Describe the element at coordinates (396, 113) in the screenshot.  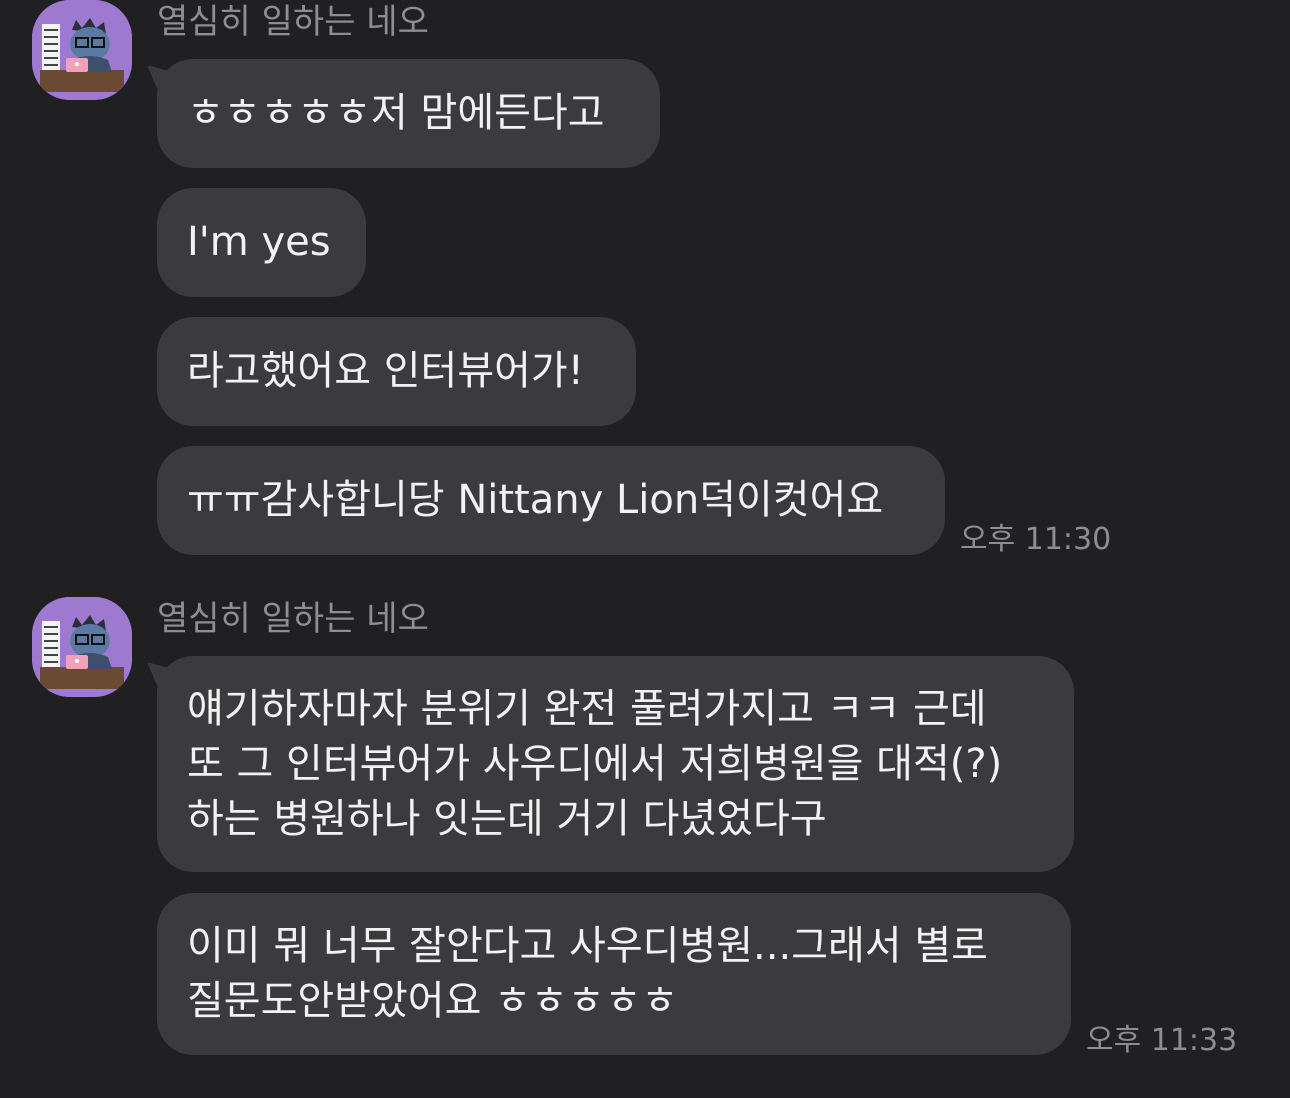
I see `message-text: ㅎㅎㅎㅎㅎ저 맘에든다고` at that location.